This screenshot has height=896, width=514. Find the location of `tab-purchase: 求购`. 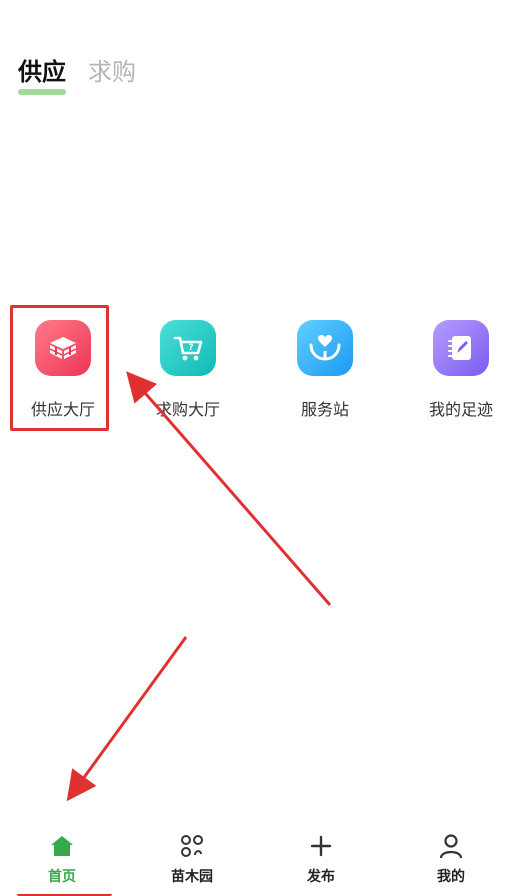

tab-purchase: 求购 is located at coordinates (112, 72).